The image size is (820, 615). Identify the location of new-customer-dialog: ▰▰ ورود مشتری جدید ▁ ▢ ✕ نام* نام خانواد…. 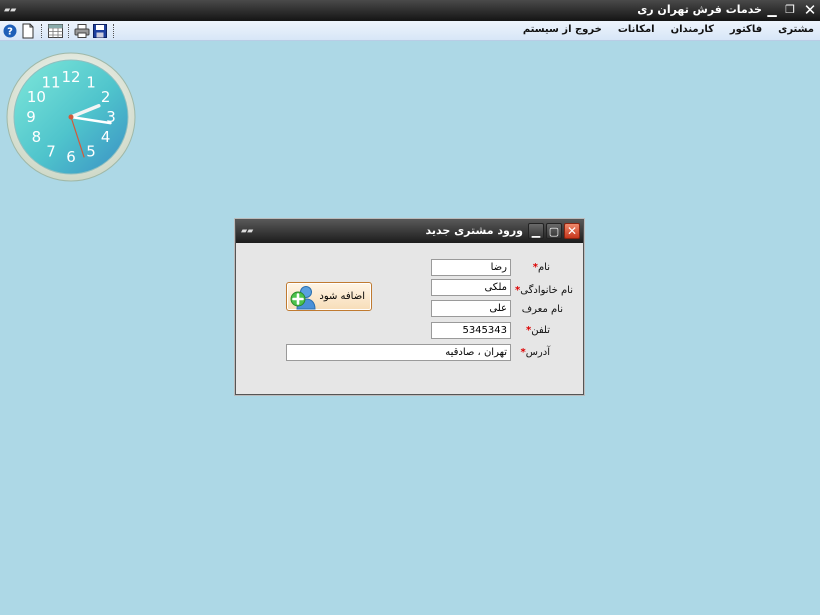
(409, 307).